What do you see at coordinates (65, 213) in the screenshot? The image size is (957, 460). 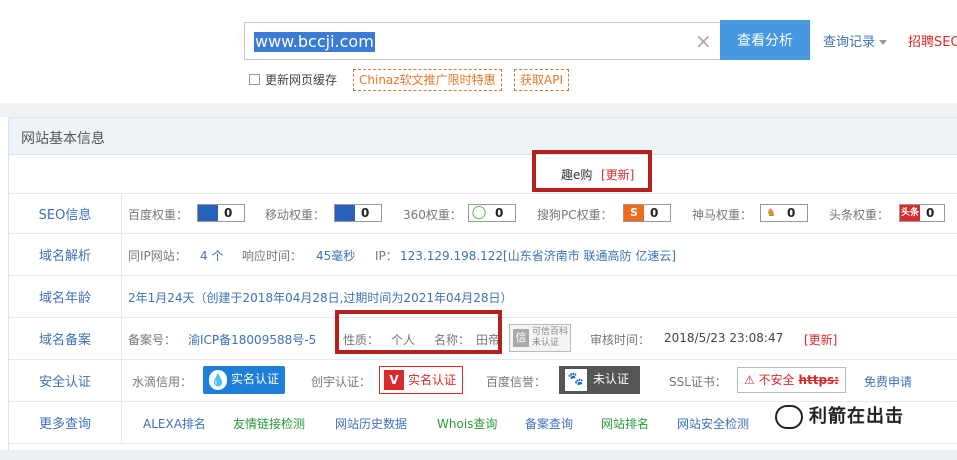 I see `seo-label: SEO信息` at bounding box center [65, 213].